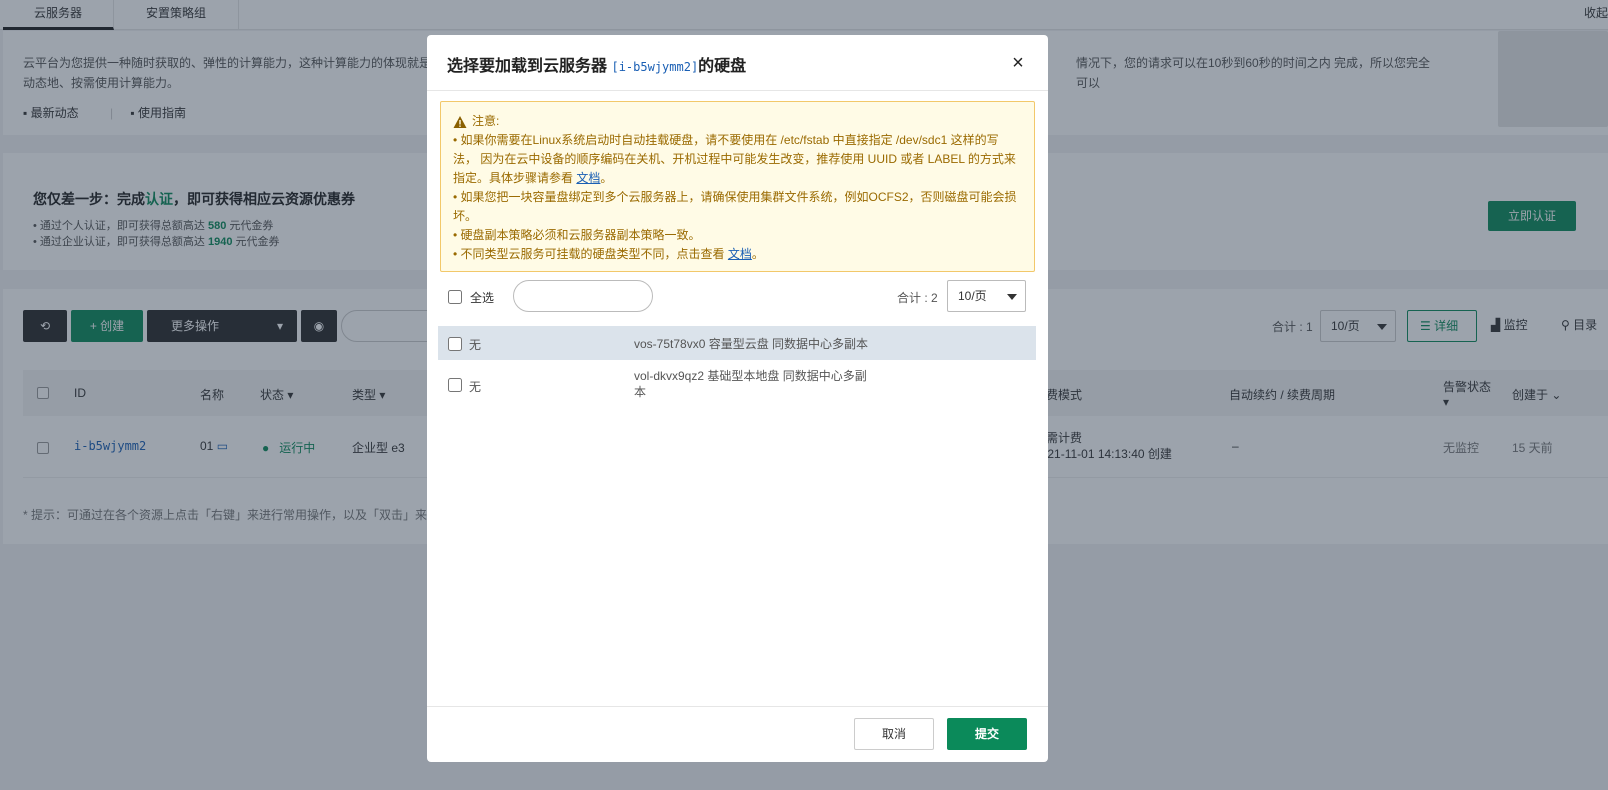 This screenshot has width=1608, height=790. I want to click on notice-item-4-text: • 不同类型云服务可挂载的硬盘类型不同，点击查看, so click(589, 254).